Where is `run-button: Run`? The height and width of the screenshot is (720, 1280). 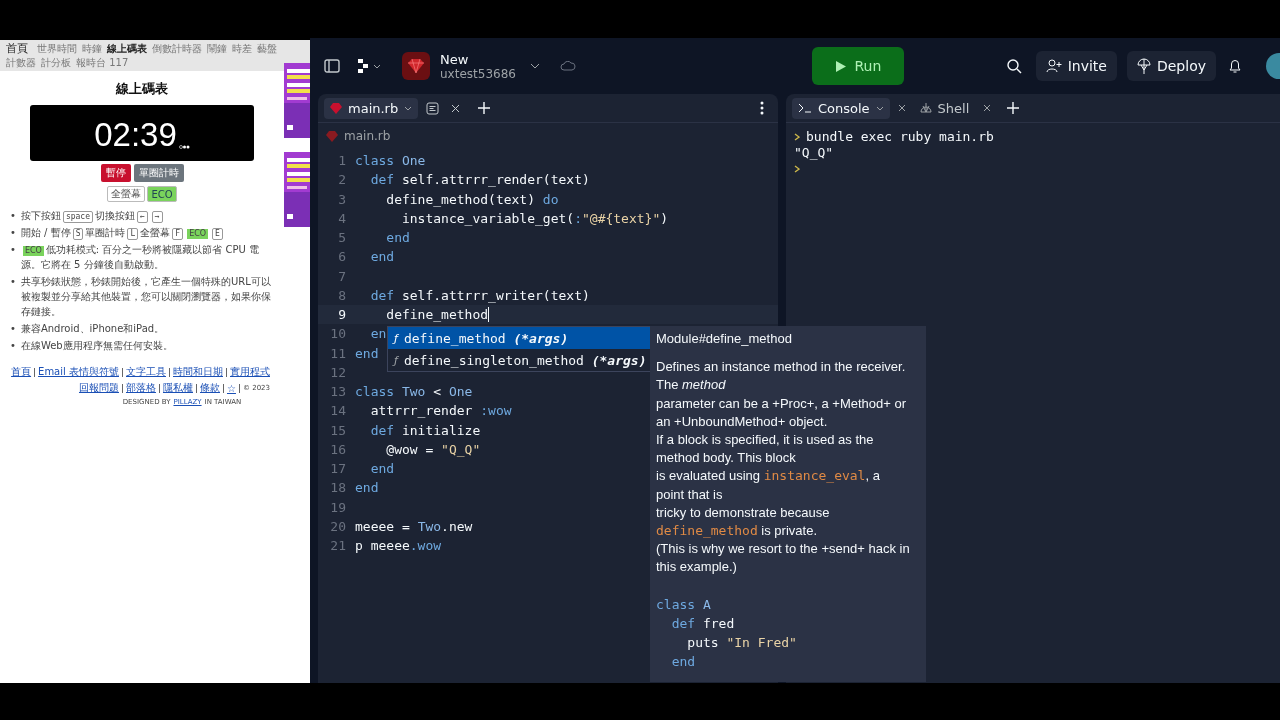 run-button: Run is located at coordinates (857, 66).